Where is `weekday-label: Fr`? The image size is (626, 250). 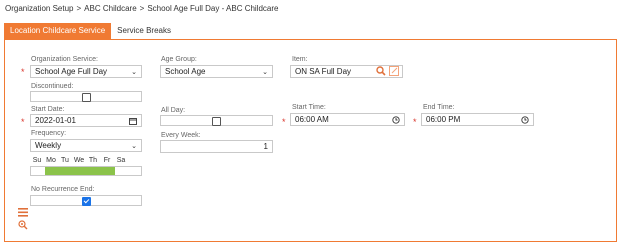
weekday-label: Fr is located at coordinates (107, 160).